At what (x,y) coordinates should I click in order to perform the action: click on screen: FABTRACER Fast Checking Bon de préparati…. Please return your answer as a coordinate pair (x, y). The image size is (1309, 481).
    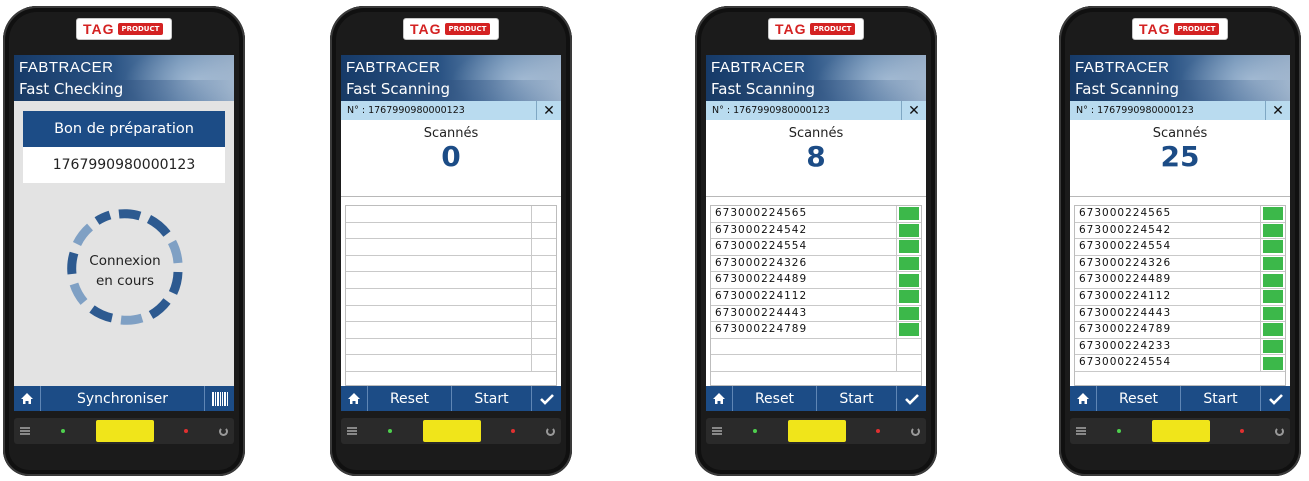
    Looking at the image, I should click on (124, 233).